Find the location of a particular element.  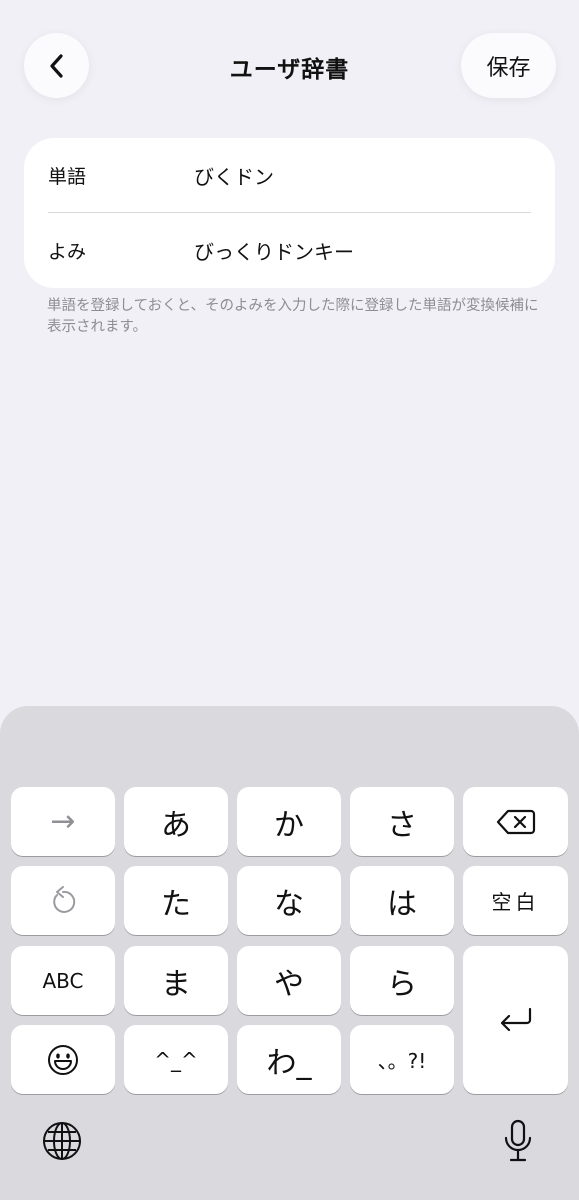

emoji-icon is located at coordinates (63, 1060).